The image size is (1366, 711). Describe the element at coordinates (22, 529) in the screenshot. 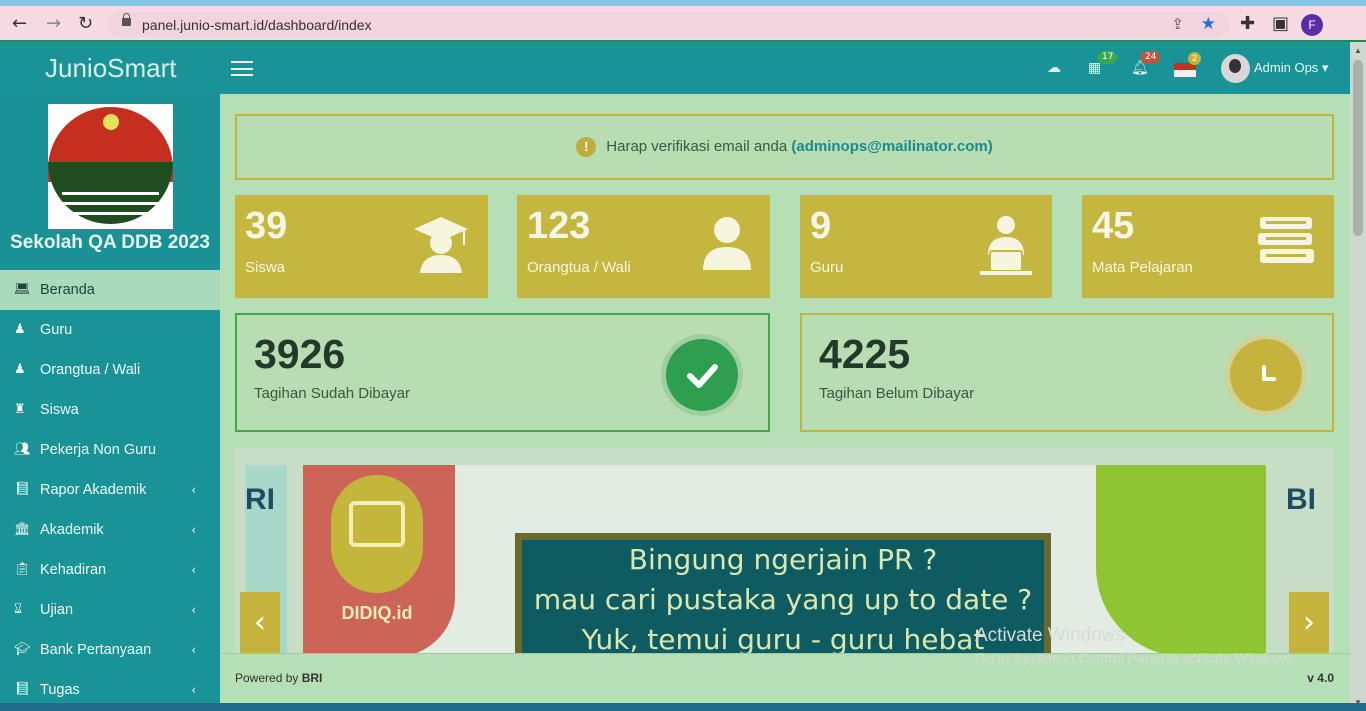

I see `building-icon: 🏛︎` at that location.